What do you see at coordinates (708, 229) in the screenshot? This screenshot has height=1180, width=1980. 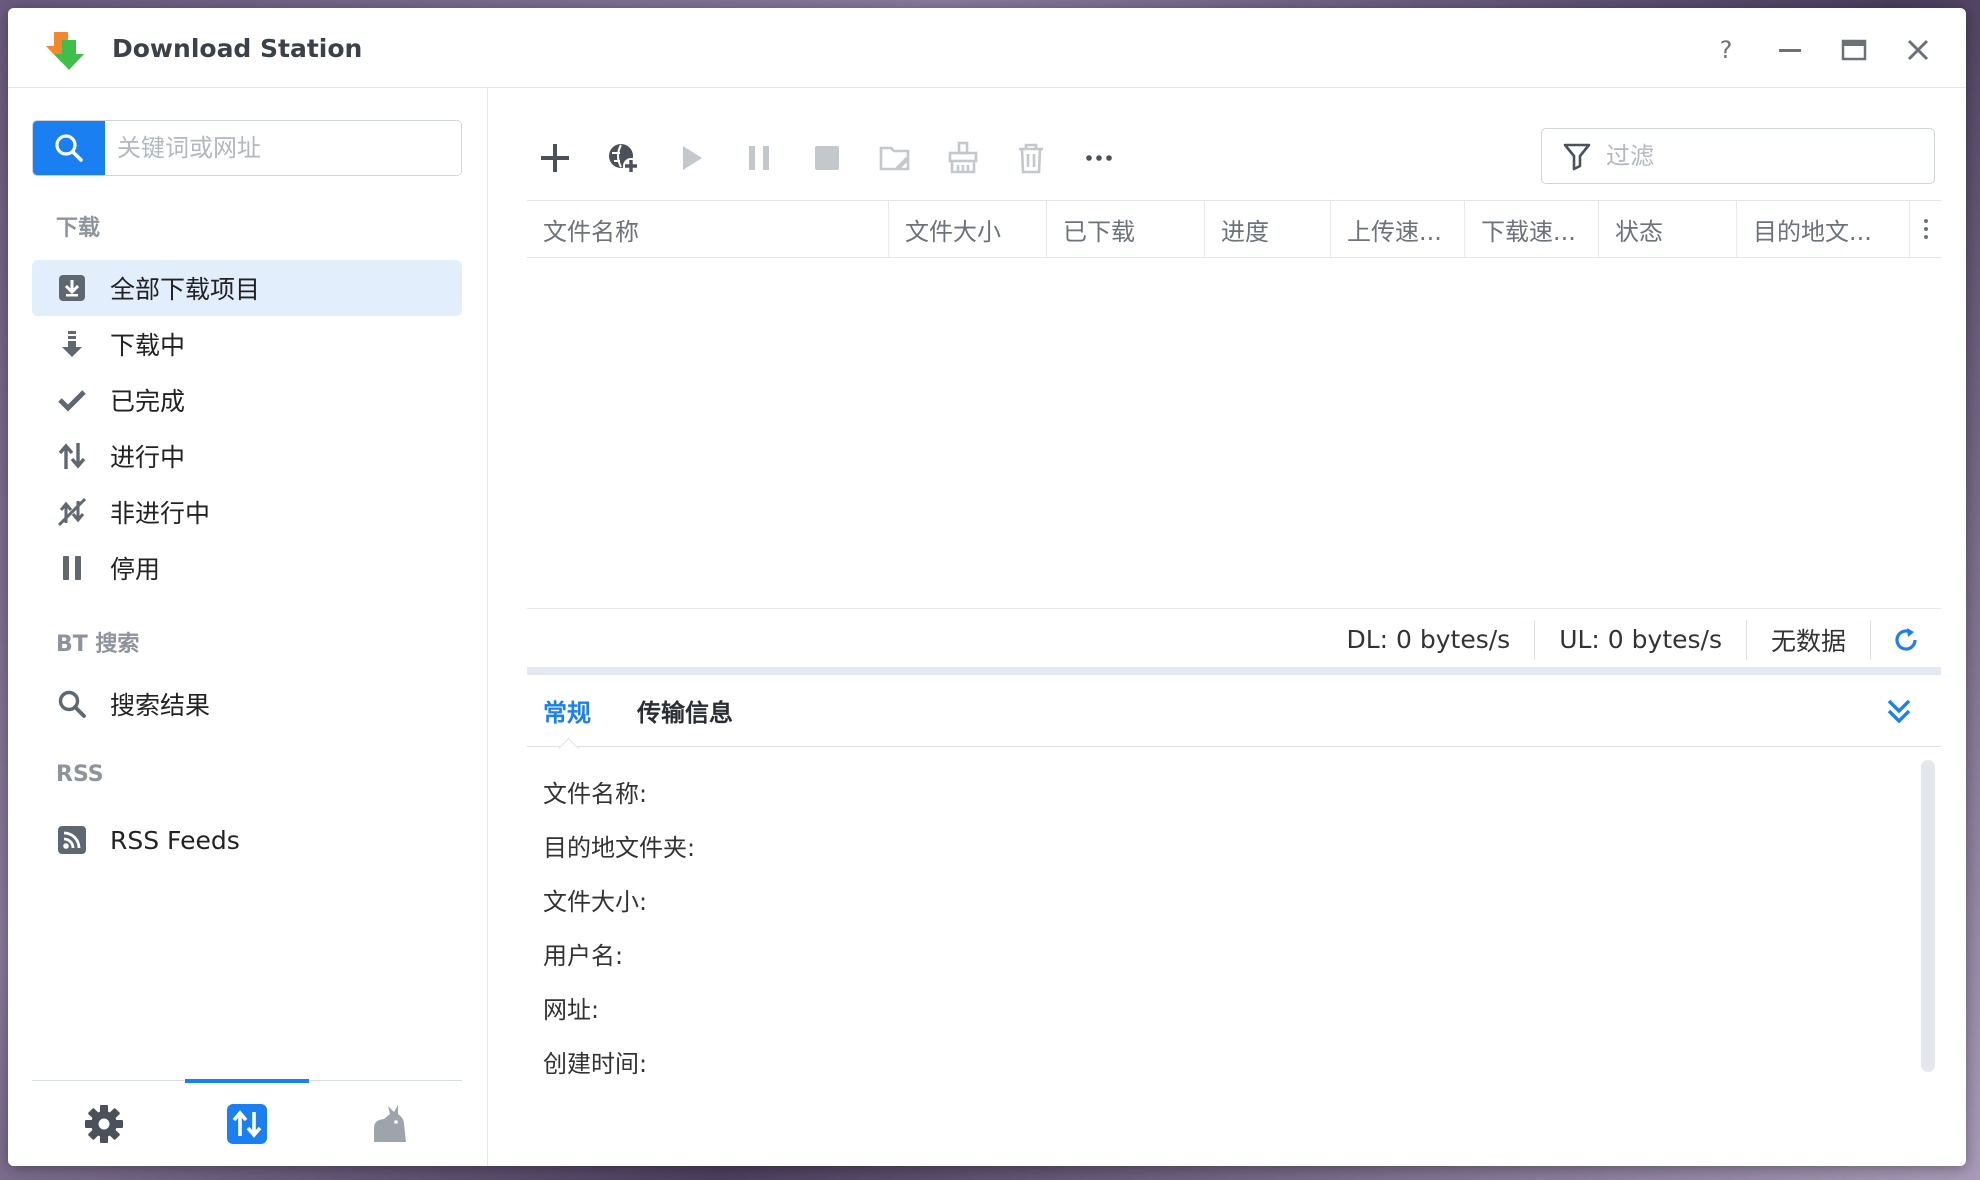 I see `column-header-file-name: 文件名称` at bounding box center [708, 229].